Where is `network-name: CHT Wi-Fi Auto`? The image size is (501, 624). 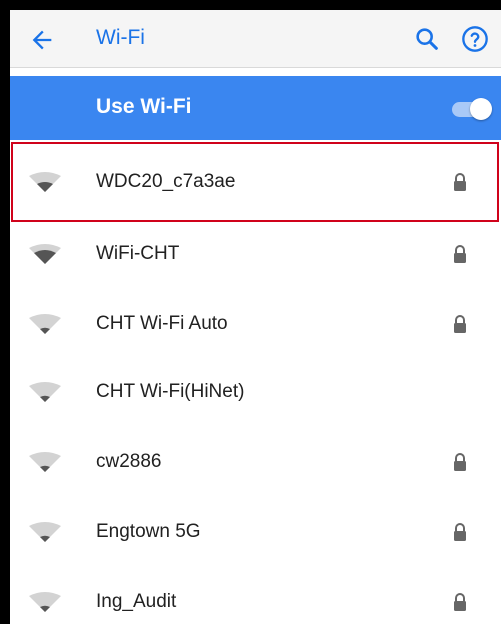 network-name: CHT Wi-Fi Auto is located at coordinates (162, 323).